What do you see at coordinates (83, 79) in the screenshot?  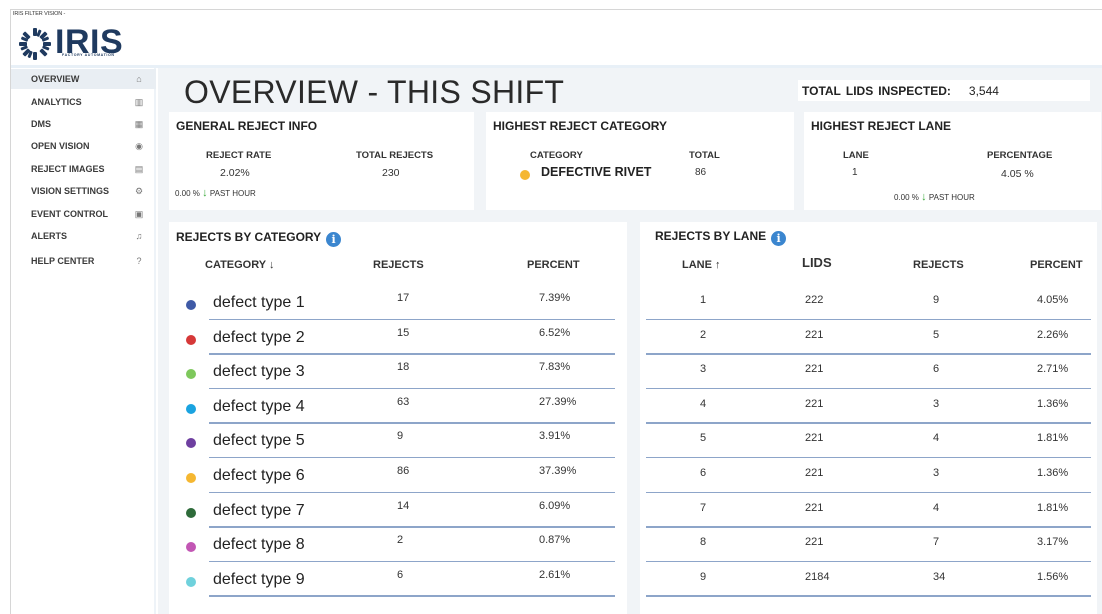 I see `sidebar-item-overview: OVERVIEW ⌂` at bounding box center [83, 79].